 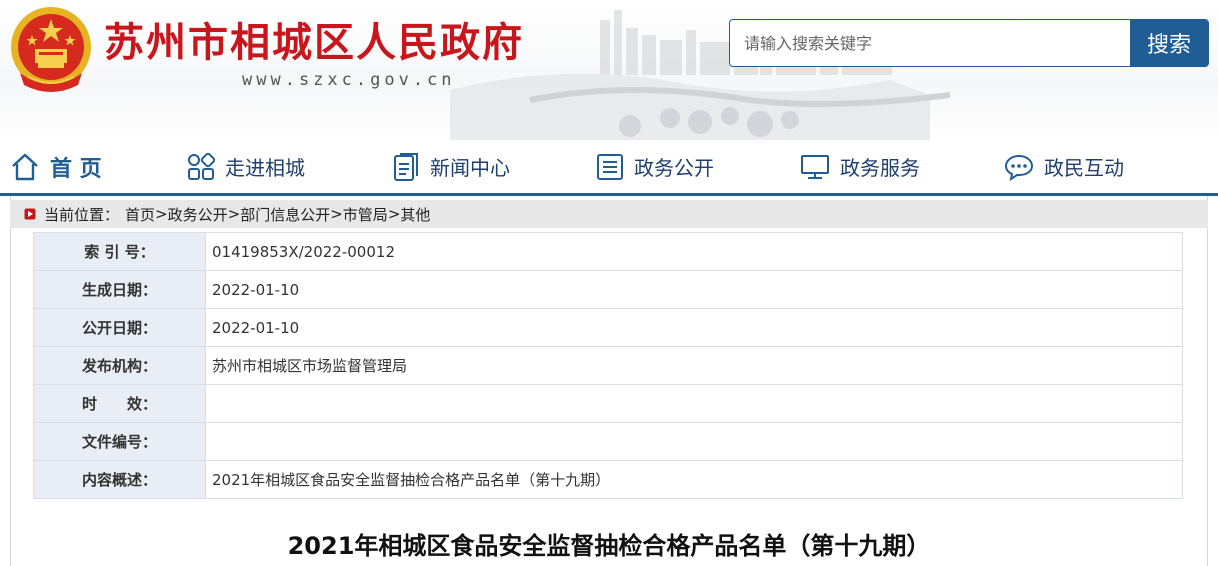 I want to click on breadcrumb-prefix: 当前位置：, so click(x=82, y=214).